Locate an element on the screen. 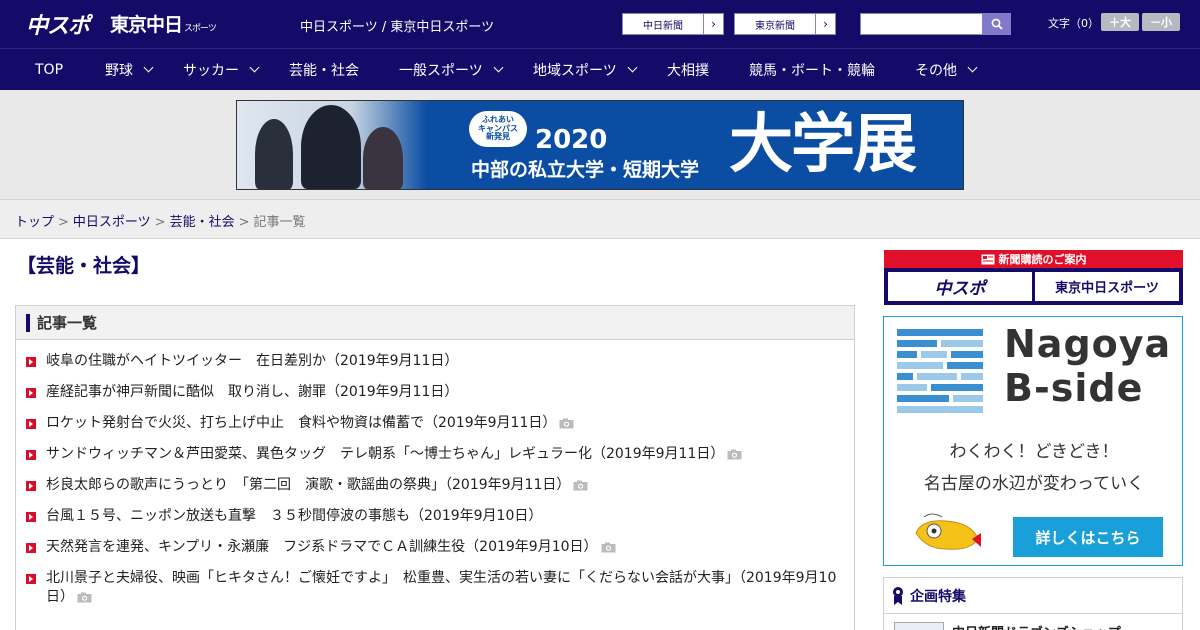  article-link: 岐阜の住職がヘイトツイッター 在日差別か（2019年9月11日） is located at coordinates (252, 361).